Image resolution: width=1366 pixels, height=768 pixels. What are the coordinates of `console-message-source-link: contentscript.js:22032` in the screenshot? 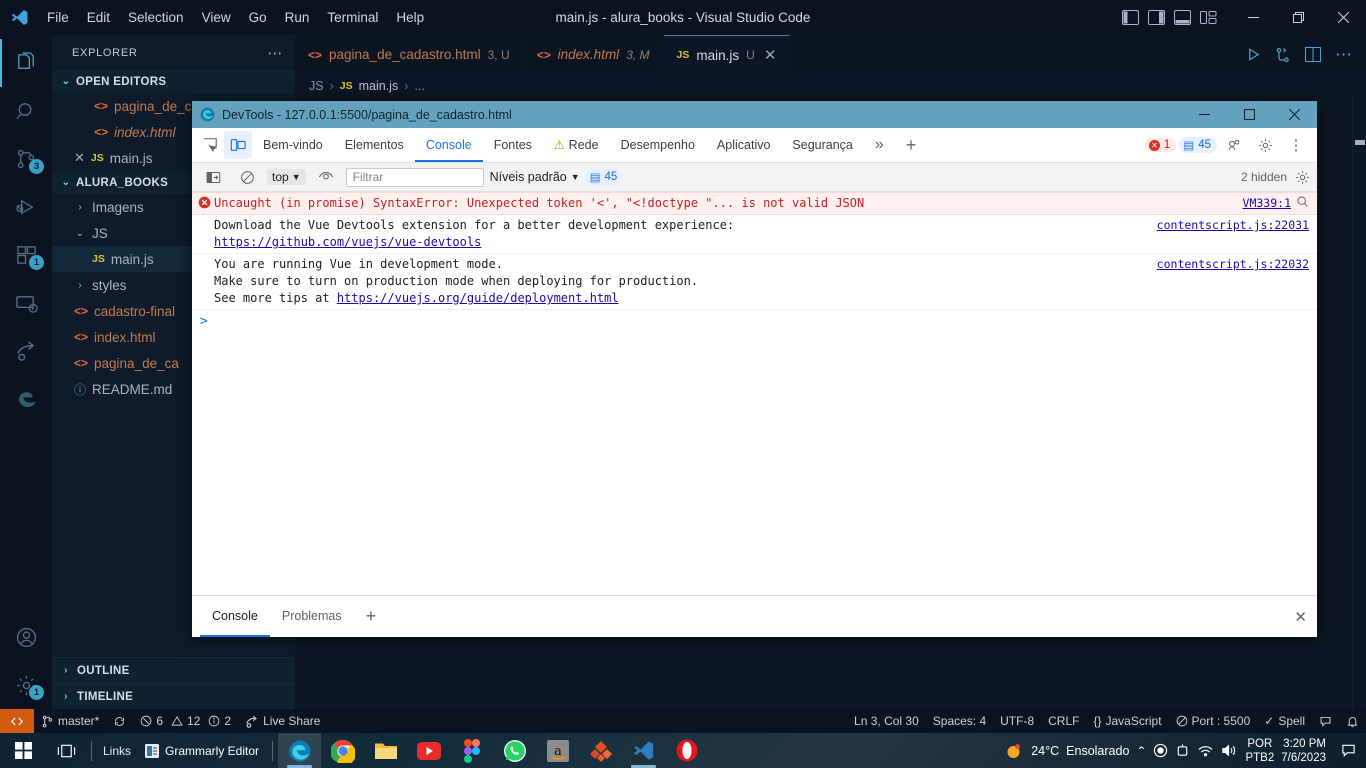 It's located at (1228, 264).